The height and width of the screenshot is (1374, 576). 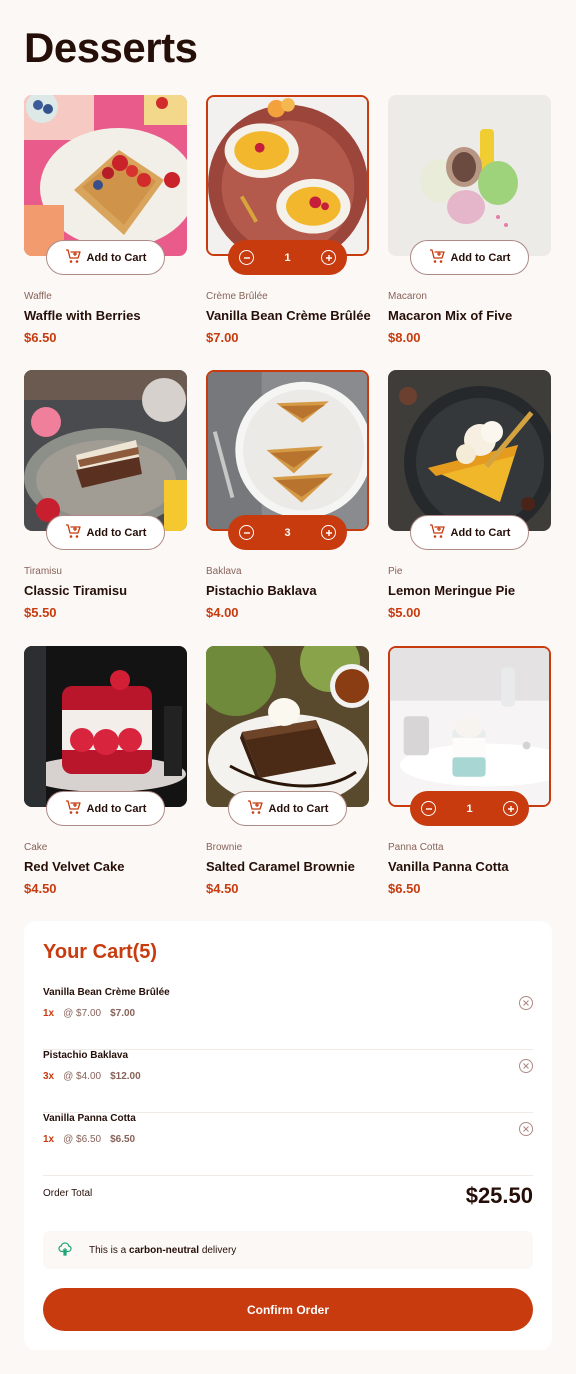 I want to click on cart-item-name: Vanilla Panna Cotta, so click(x=89, y=1118).